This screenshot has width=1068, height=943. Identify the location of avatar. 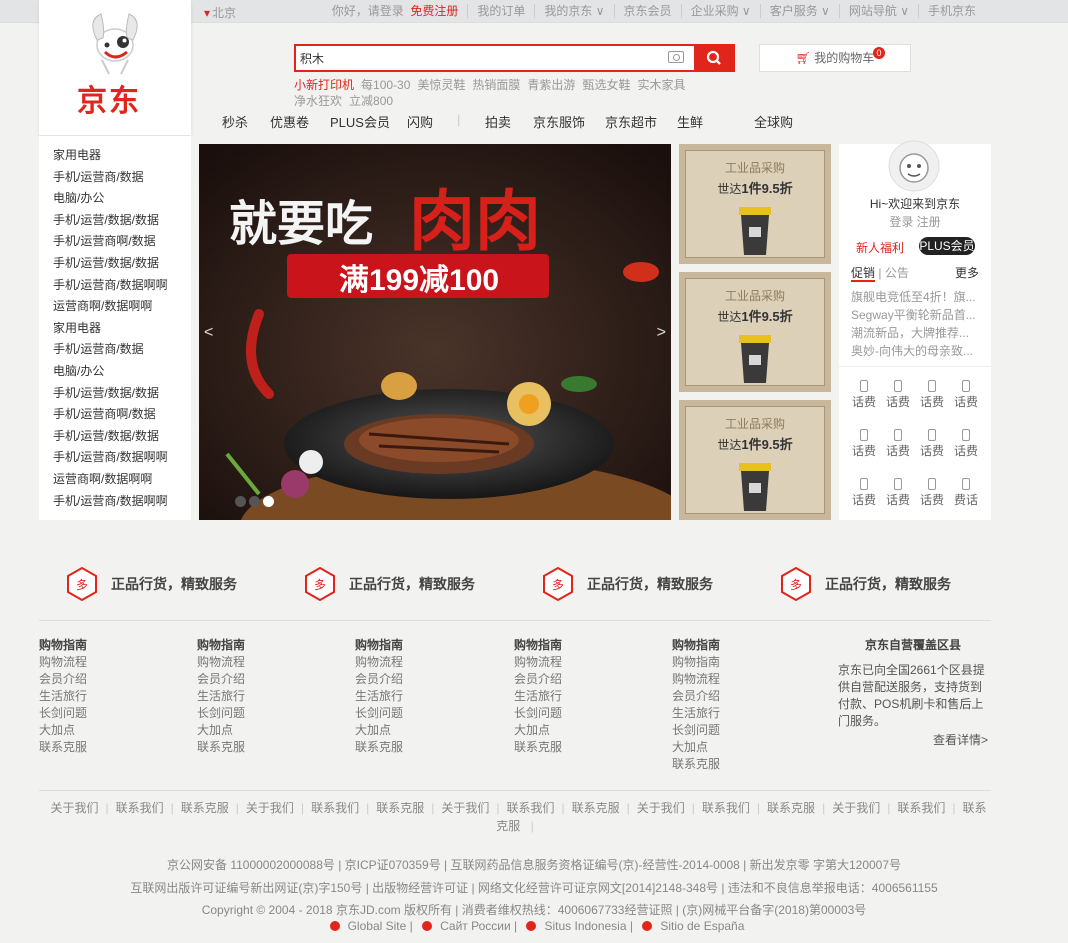
(914, 166).